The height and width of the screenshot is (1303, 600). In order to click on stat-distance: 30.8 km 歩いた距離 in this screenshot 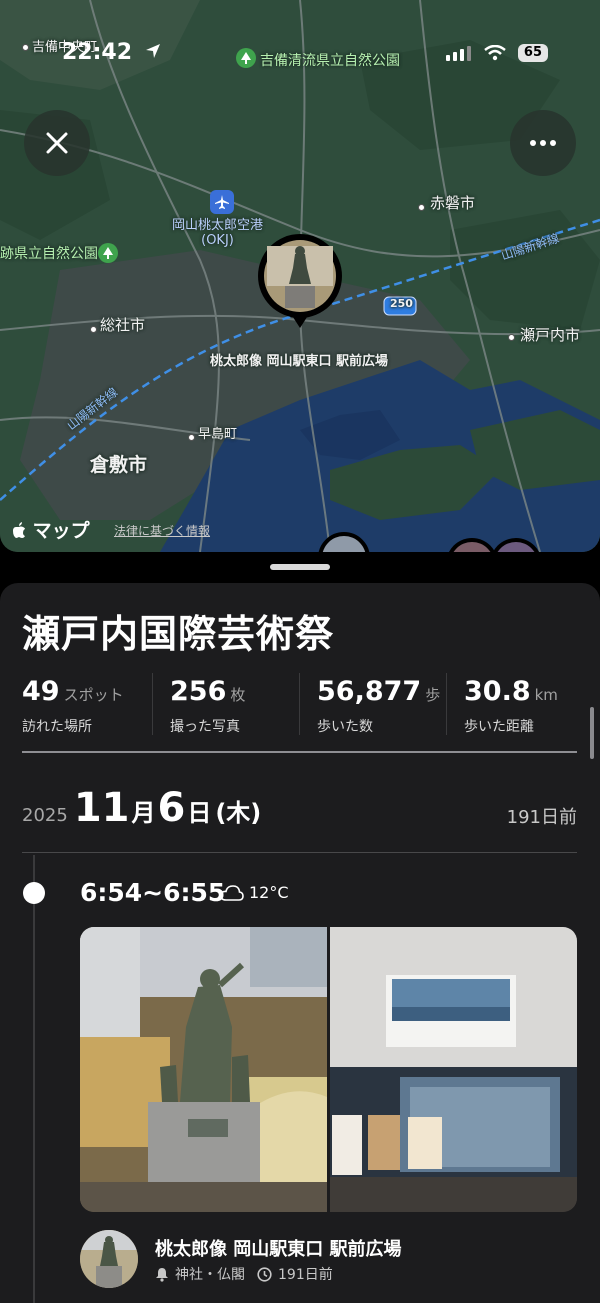, I will do `click(511, 706)`.